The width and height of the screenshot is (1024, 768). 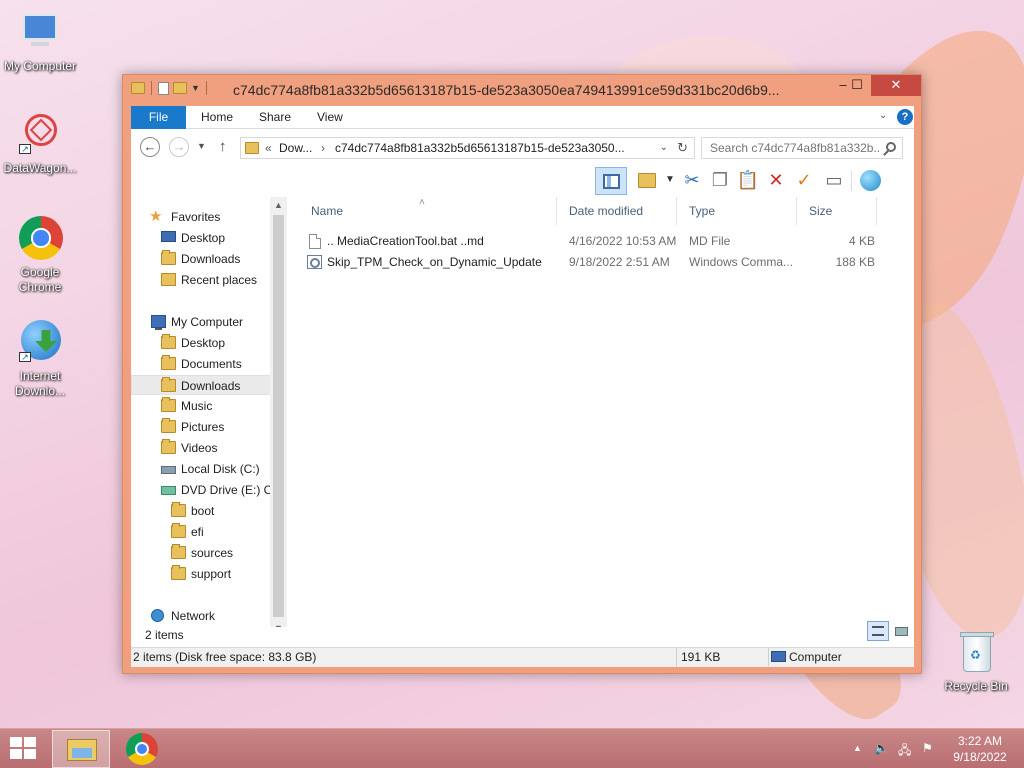 I want to click on taskbar-chrome, so click(x=142, y=749).